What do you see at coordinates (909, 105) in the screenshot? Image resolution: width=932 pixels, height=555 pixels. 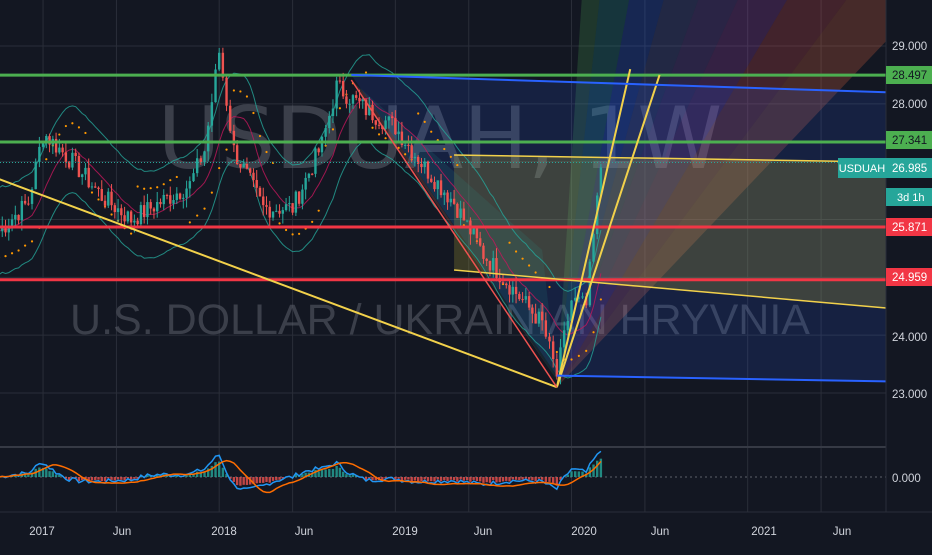 I see `price-tick: 28.000` at bounding box center [909, 105].